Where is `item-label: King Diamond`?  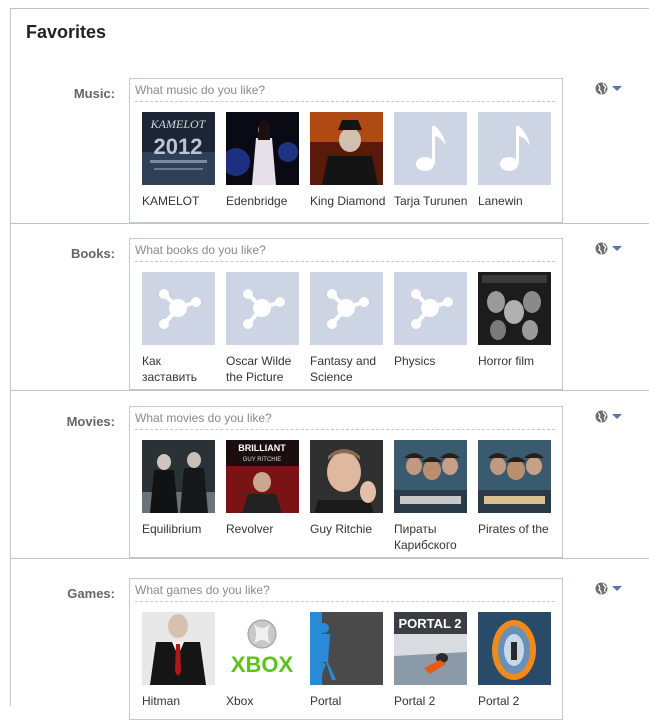 item-label: King Diamond is located at coordinates (348, 201).